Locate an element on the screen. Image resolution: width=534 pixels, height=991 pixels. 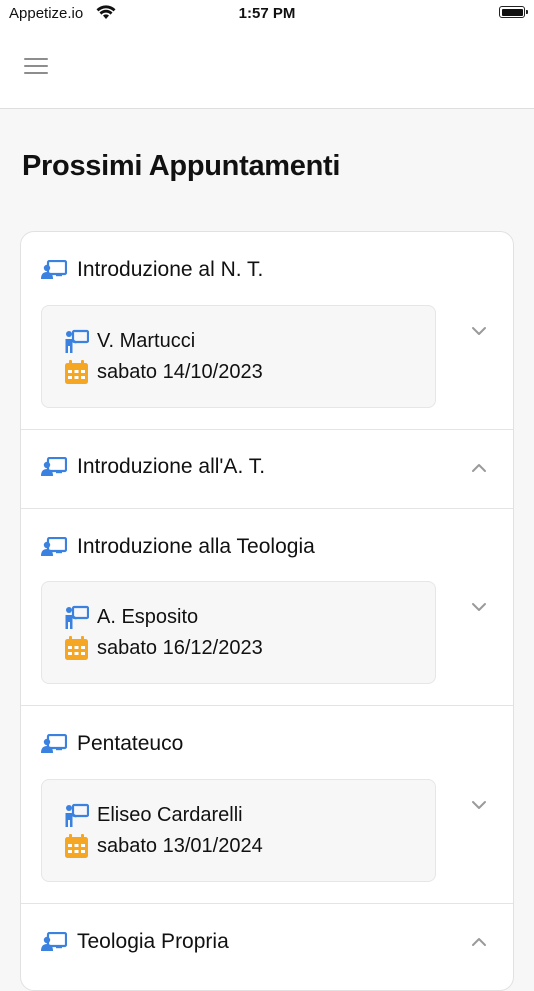
status-bar: Appetize.io 1:57 PM is located at coordinates (267, 14).